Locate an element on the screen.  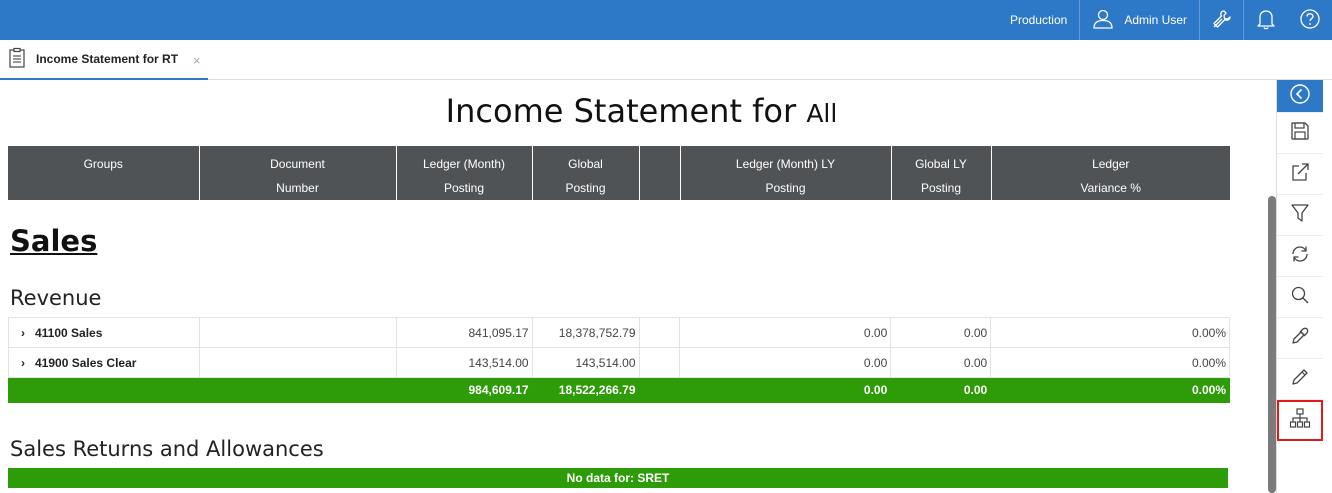
col-global-posting: Global Posting is located at coordinates (586, 173).